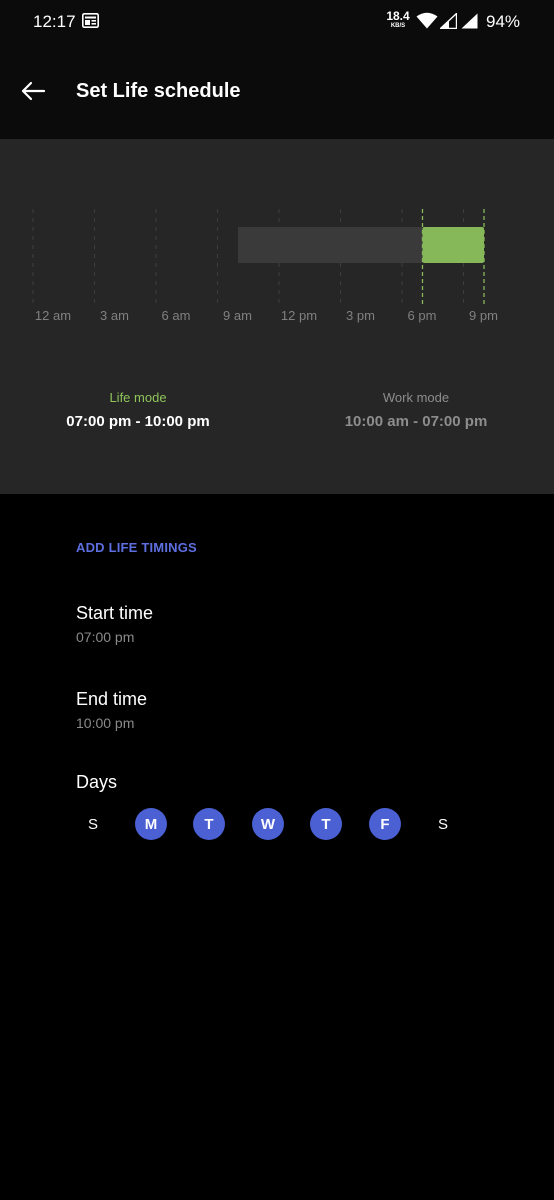  I want to click on day-toggle-saturday: S, so click(443, 824).